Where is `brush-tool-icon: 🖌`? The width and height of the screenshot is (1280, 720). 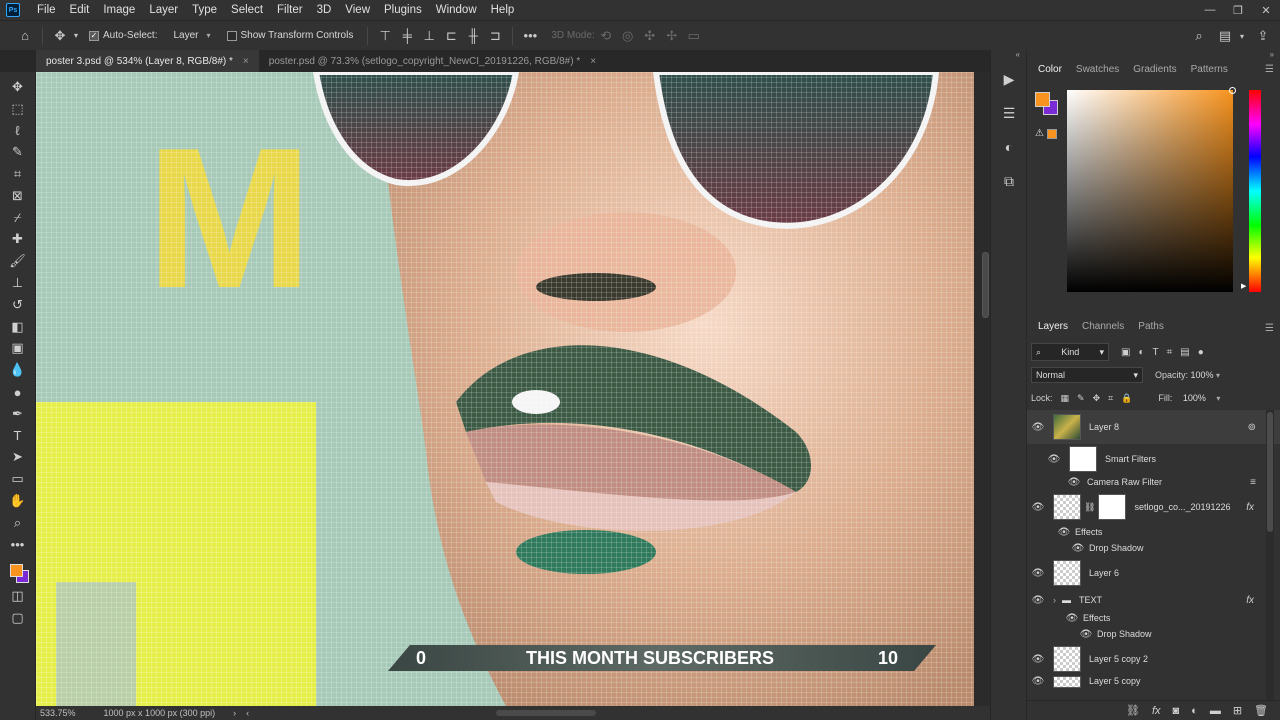
brush-tool-icon: 🖌 is located at coordinates (18, 261).